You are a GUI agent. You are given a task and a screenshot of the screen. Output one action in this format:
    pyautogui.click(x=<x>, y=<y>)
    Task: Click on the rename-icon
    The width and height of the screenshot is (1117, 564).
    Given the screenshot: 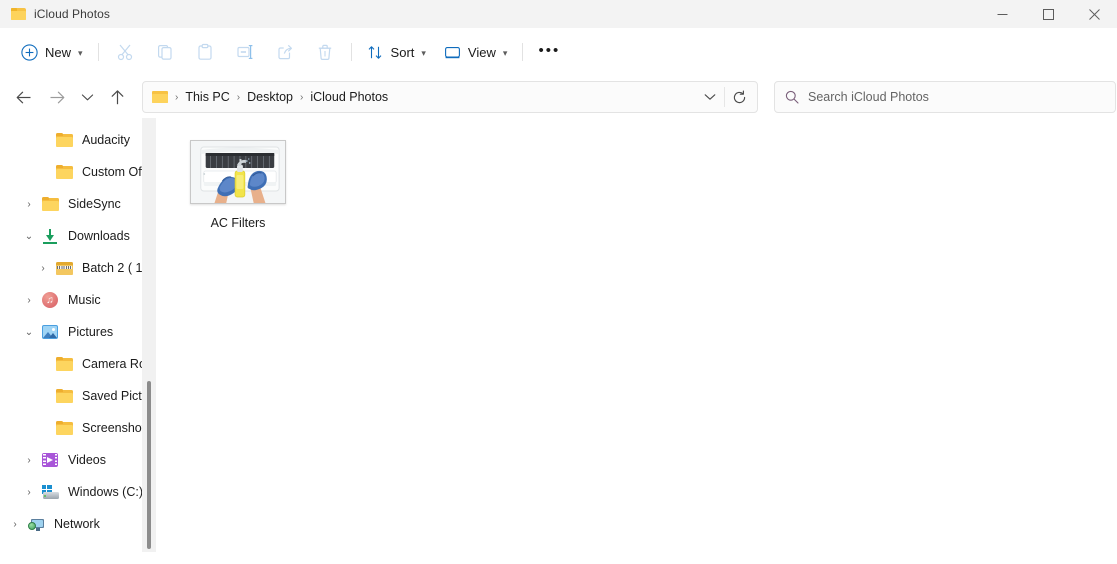 What is the action you would take?
    pyautogui.click(x=244, y=51)
    